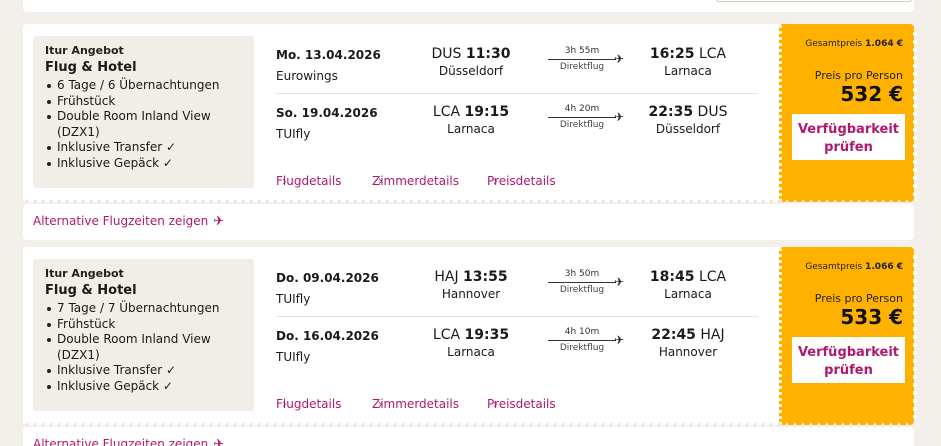  I want to click on arrival: 22:35 DUS Düsseldorf, so click(688, 120).